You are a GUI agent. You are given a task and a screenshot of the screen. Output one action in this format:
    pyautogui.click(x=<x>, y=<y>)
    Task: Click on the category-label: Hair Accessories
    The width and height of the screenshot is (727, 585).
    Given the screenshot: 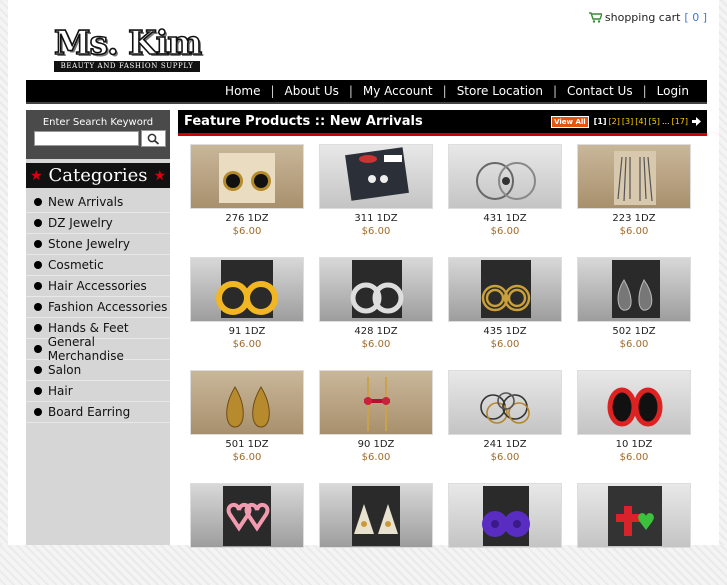 What is the action you would take?
    pyautogui.click(x=97, y=286)
    